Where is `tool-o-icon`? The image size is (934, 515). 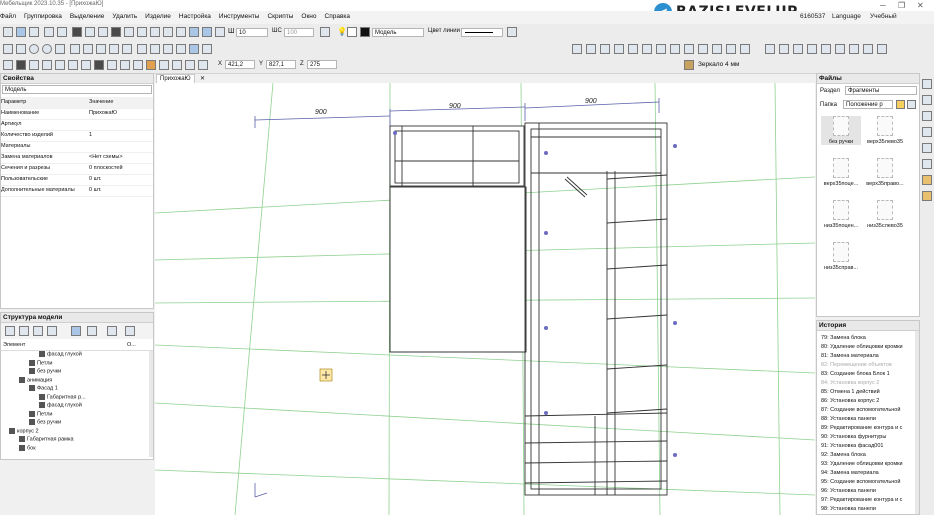 tool-o-icon is located at coordinates (203, 65).